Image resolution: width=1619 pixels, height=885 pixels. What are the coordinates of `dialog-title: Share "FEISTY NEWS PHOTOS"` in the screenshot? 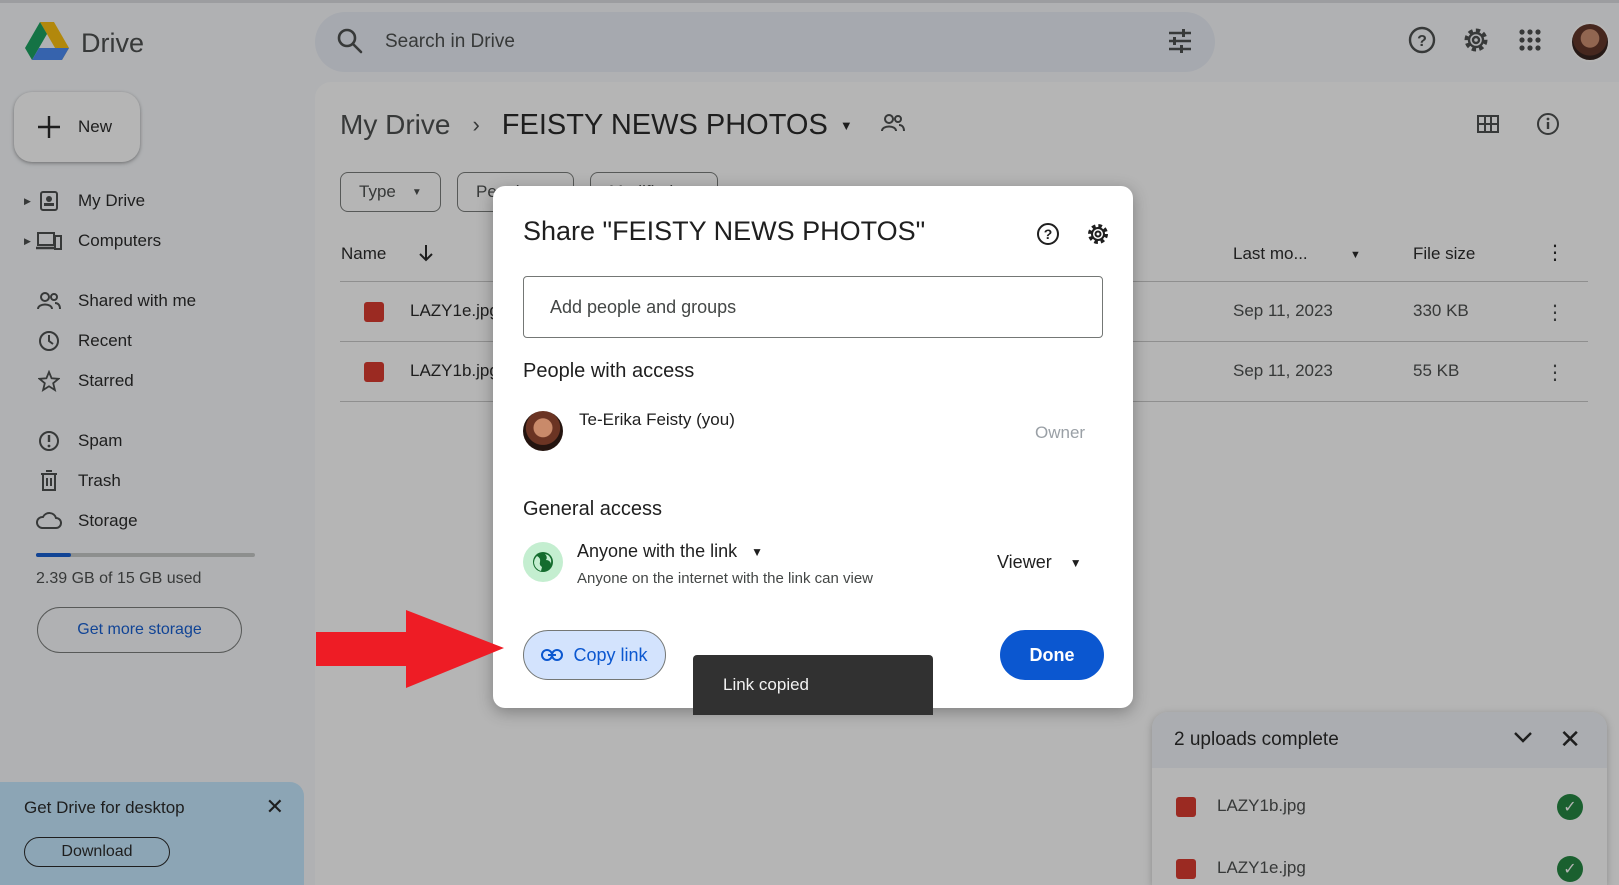 It's located at (724, 231).